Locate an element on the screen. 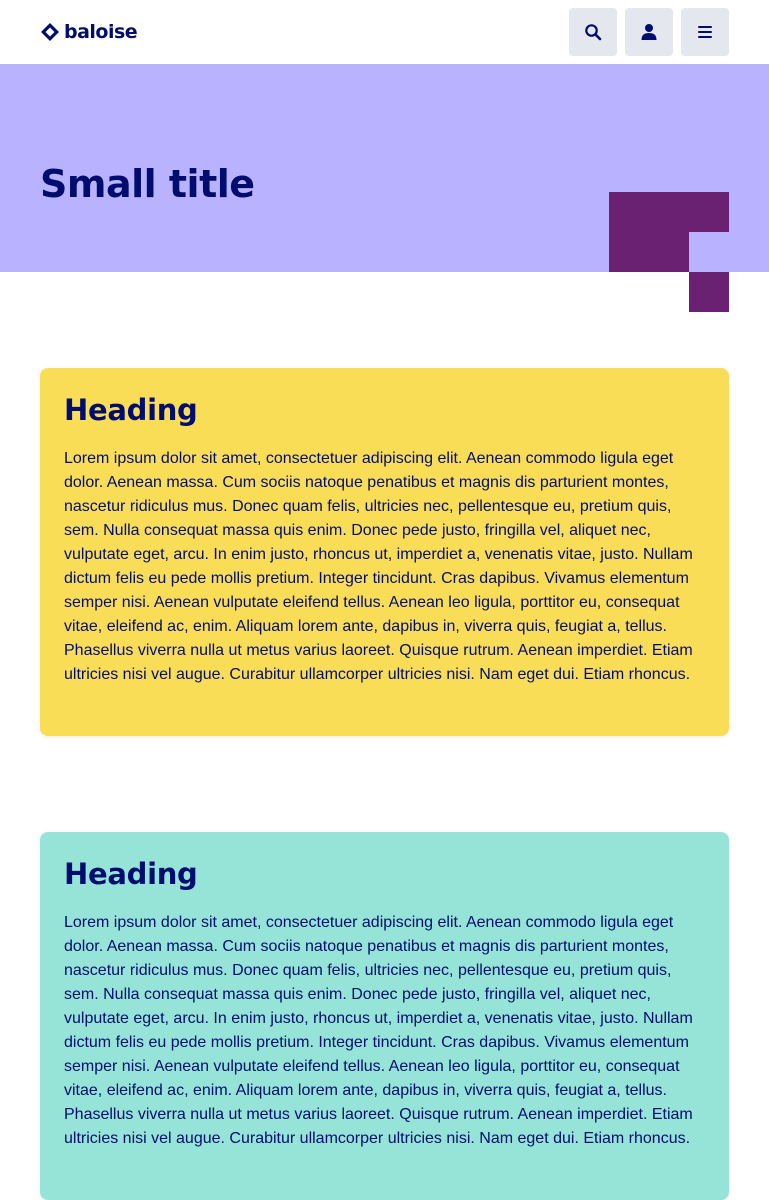  hamburger-menu-icon is located at coordinates (705, 32).